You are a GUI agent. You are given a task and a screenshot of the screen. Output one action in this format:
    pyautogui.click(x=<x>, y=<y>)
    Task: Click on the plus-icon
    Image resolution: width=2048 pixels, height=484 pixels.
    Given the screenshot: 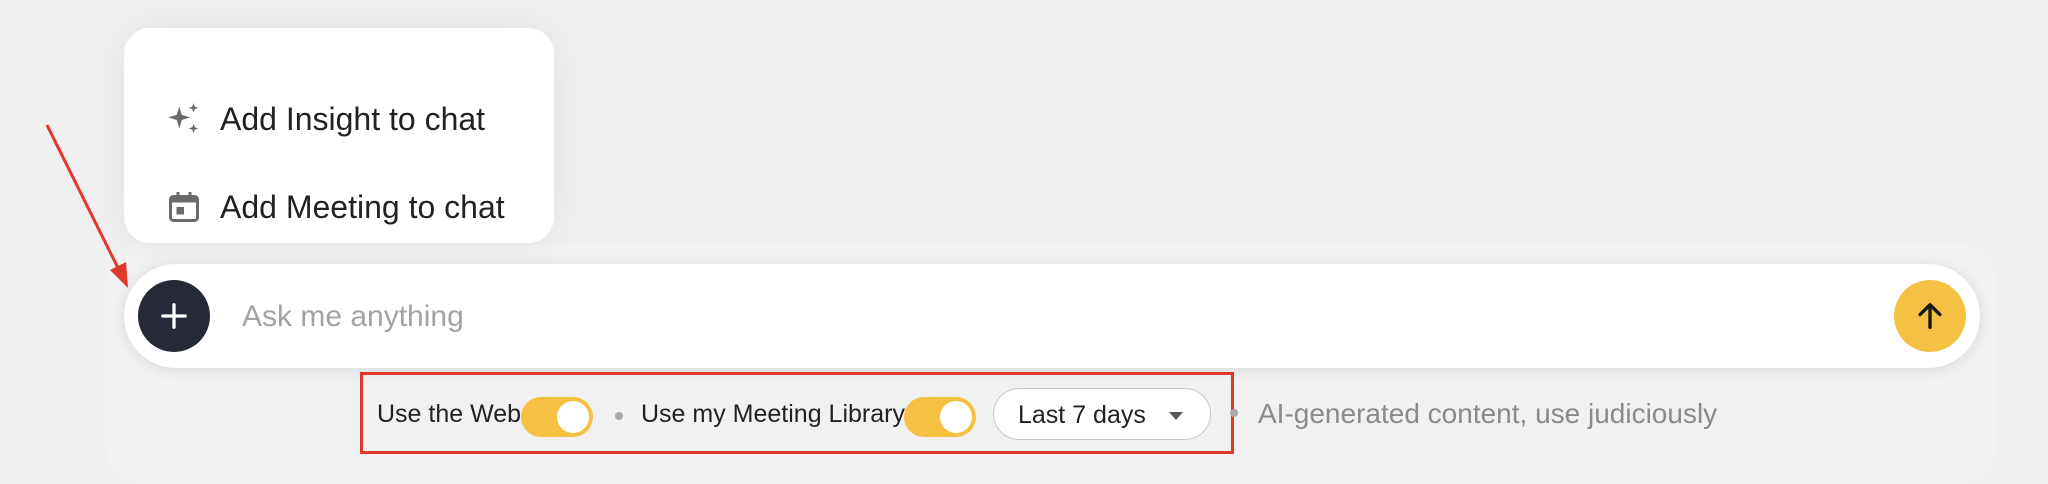 What is the action you would take?
    pyautogui.click(x=174, y=316)
    